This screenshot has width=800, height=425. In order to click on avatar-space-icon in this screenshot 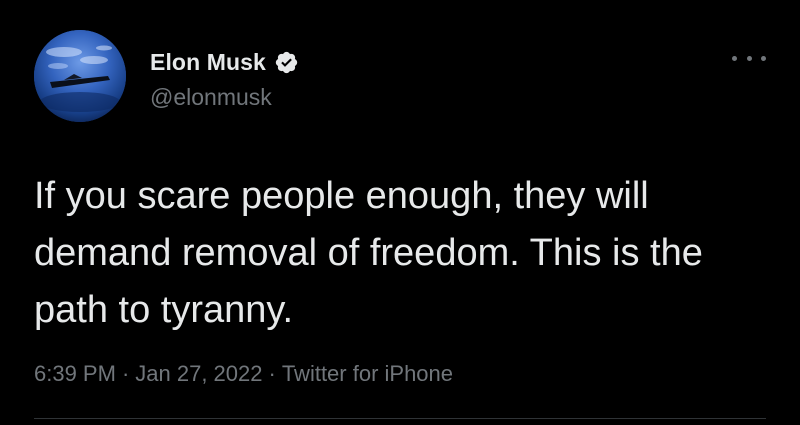, I will do `click(80, 76)`.